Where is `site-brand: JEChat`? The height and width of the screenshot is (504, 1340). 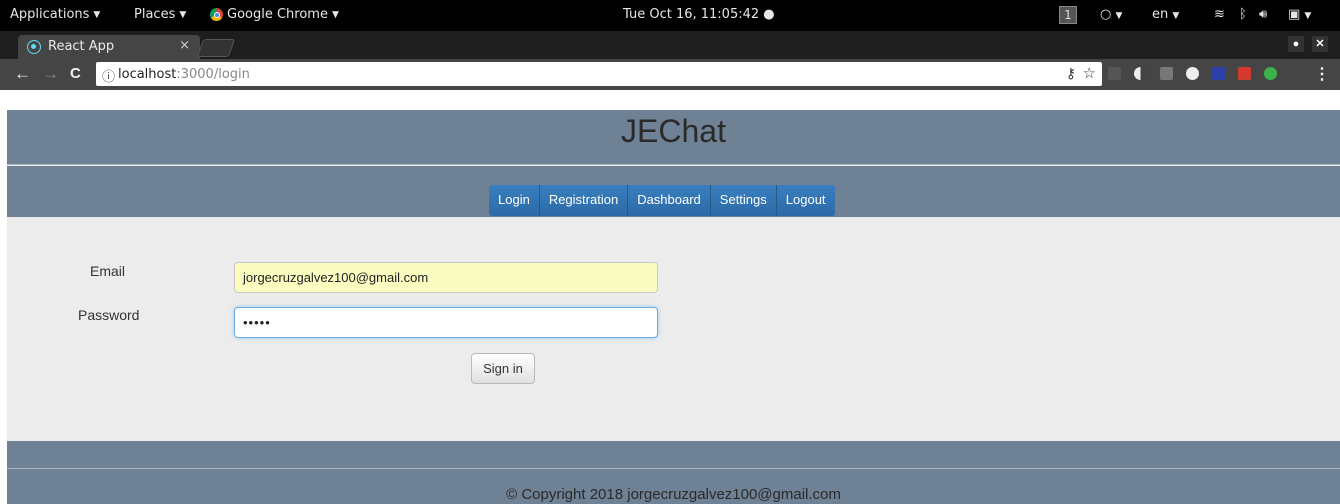 site-brand: JEChat is located at coordinates (673, 131).